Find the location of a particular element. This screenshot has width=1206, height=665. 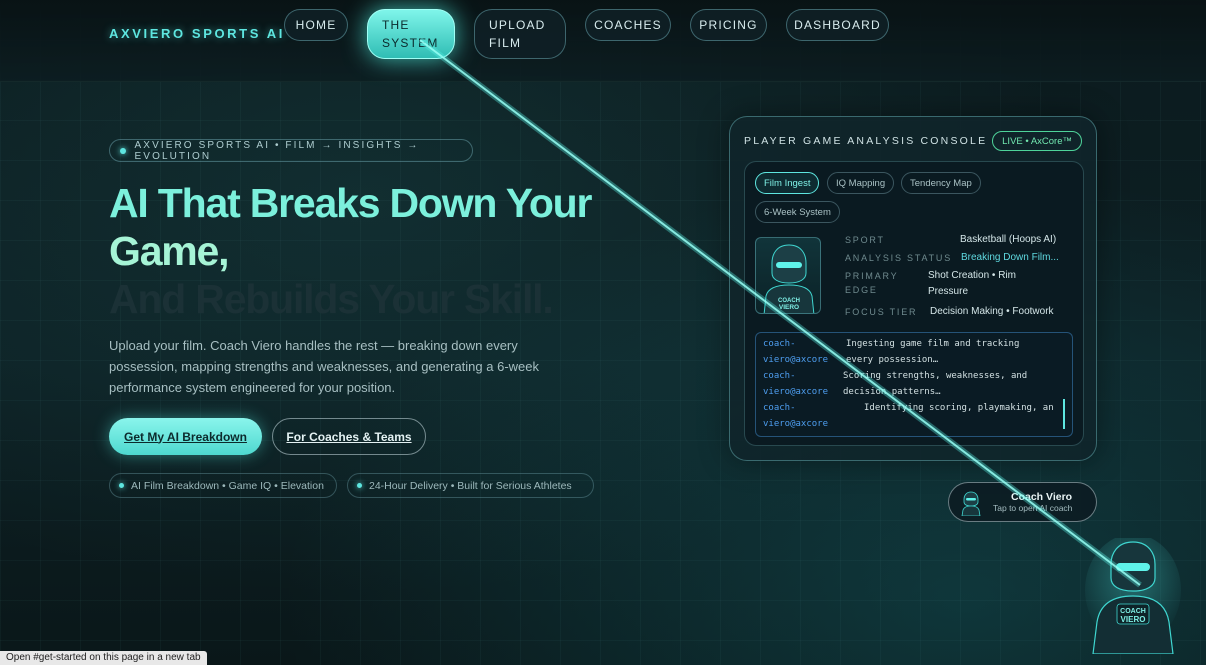

get-ai-breakdown-button: Get My AI Breakdown is located at coordinates (185, 436).